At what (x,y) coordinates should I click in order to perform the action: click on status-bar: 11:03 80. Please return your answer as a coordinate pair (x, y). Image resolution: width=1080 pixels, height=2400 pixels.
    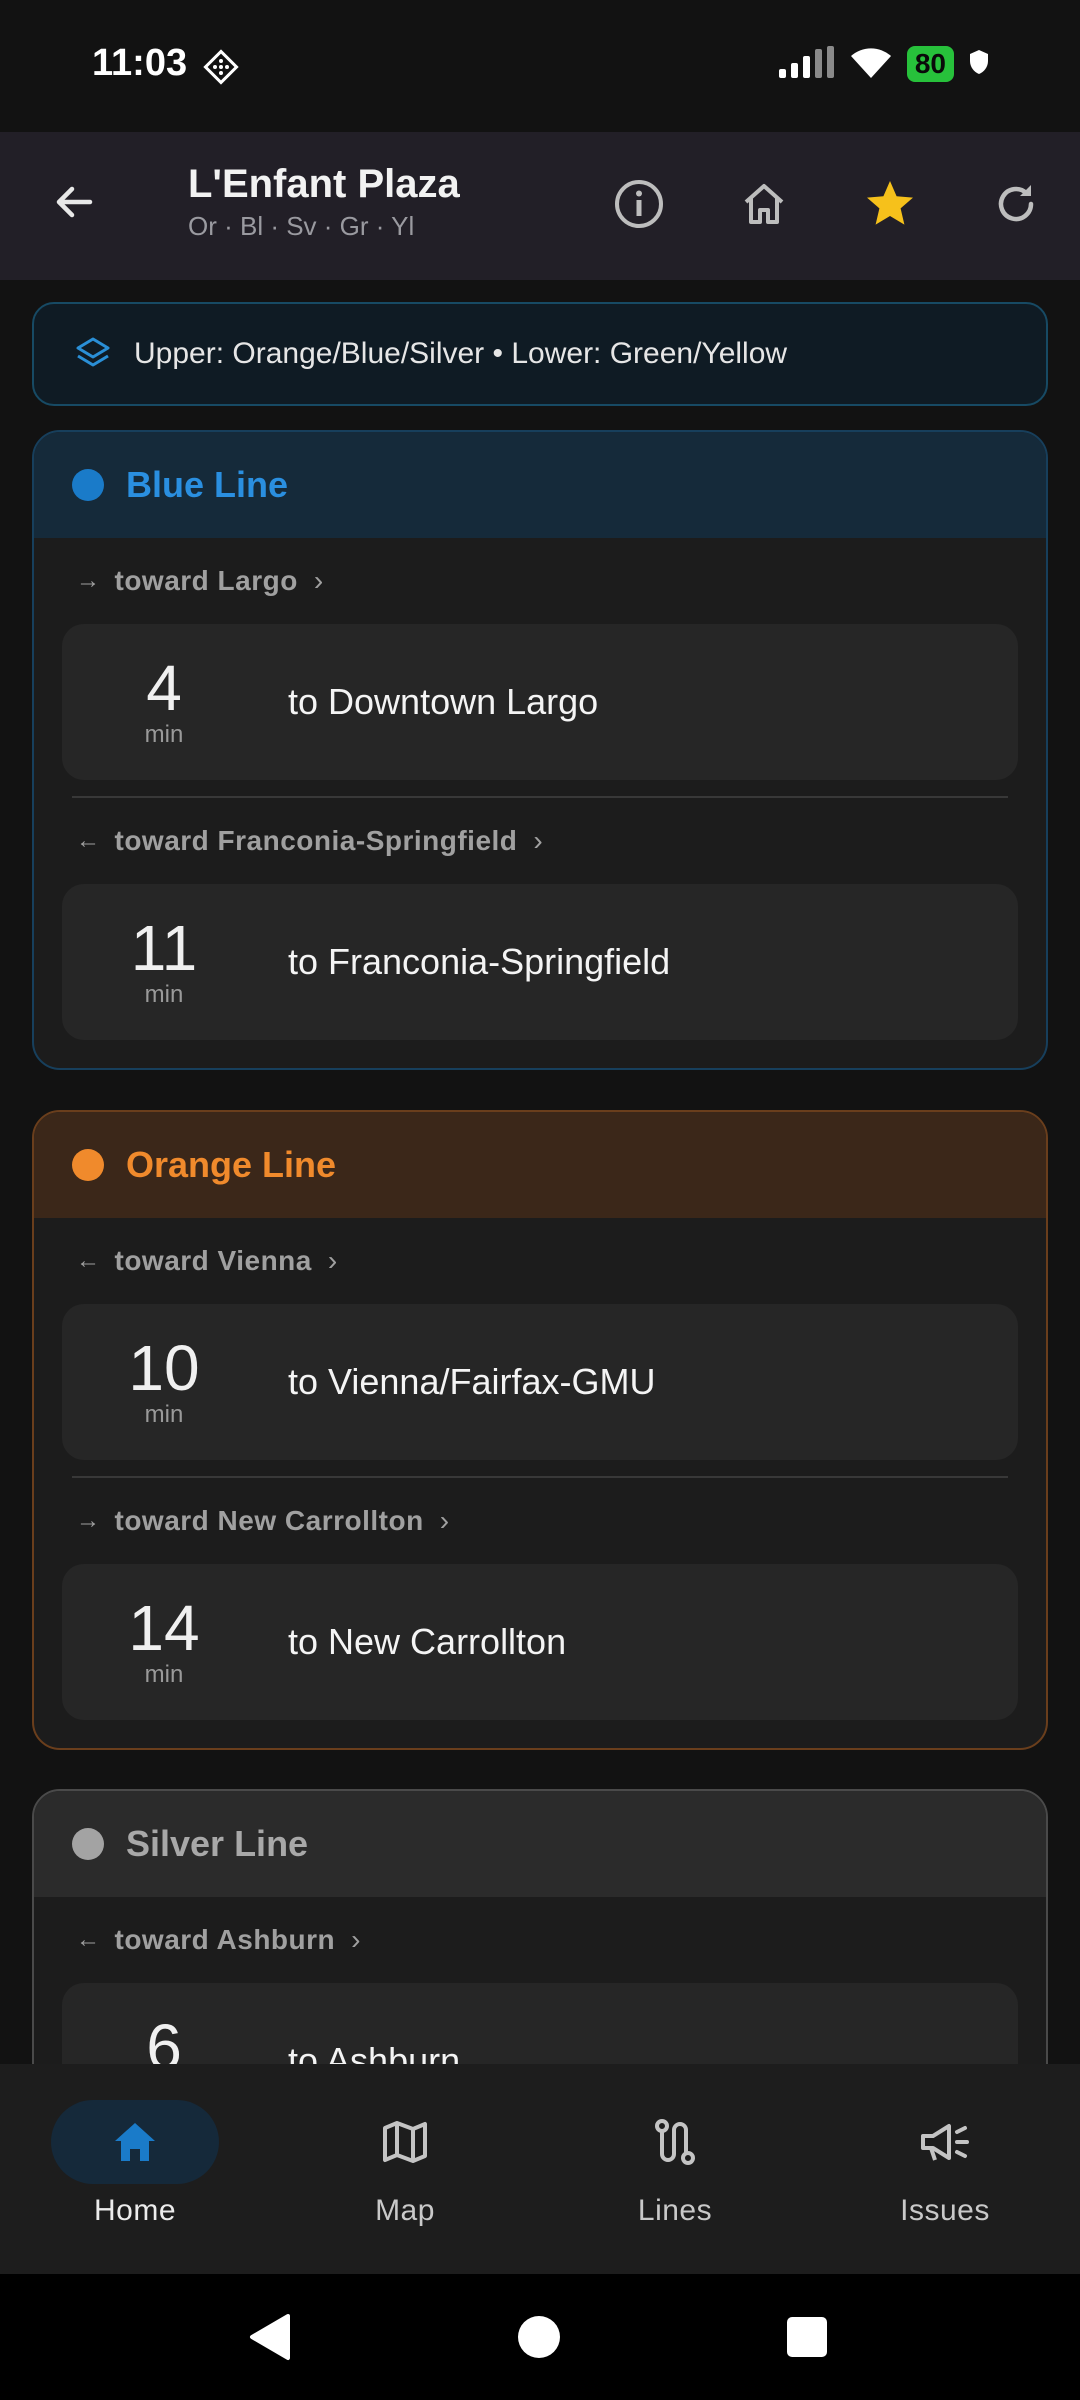
    Looking at the image, I should click on (540, 66).